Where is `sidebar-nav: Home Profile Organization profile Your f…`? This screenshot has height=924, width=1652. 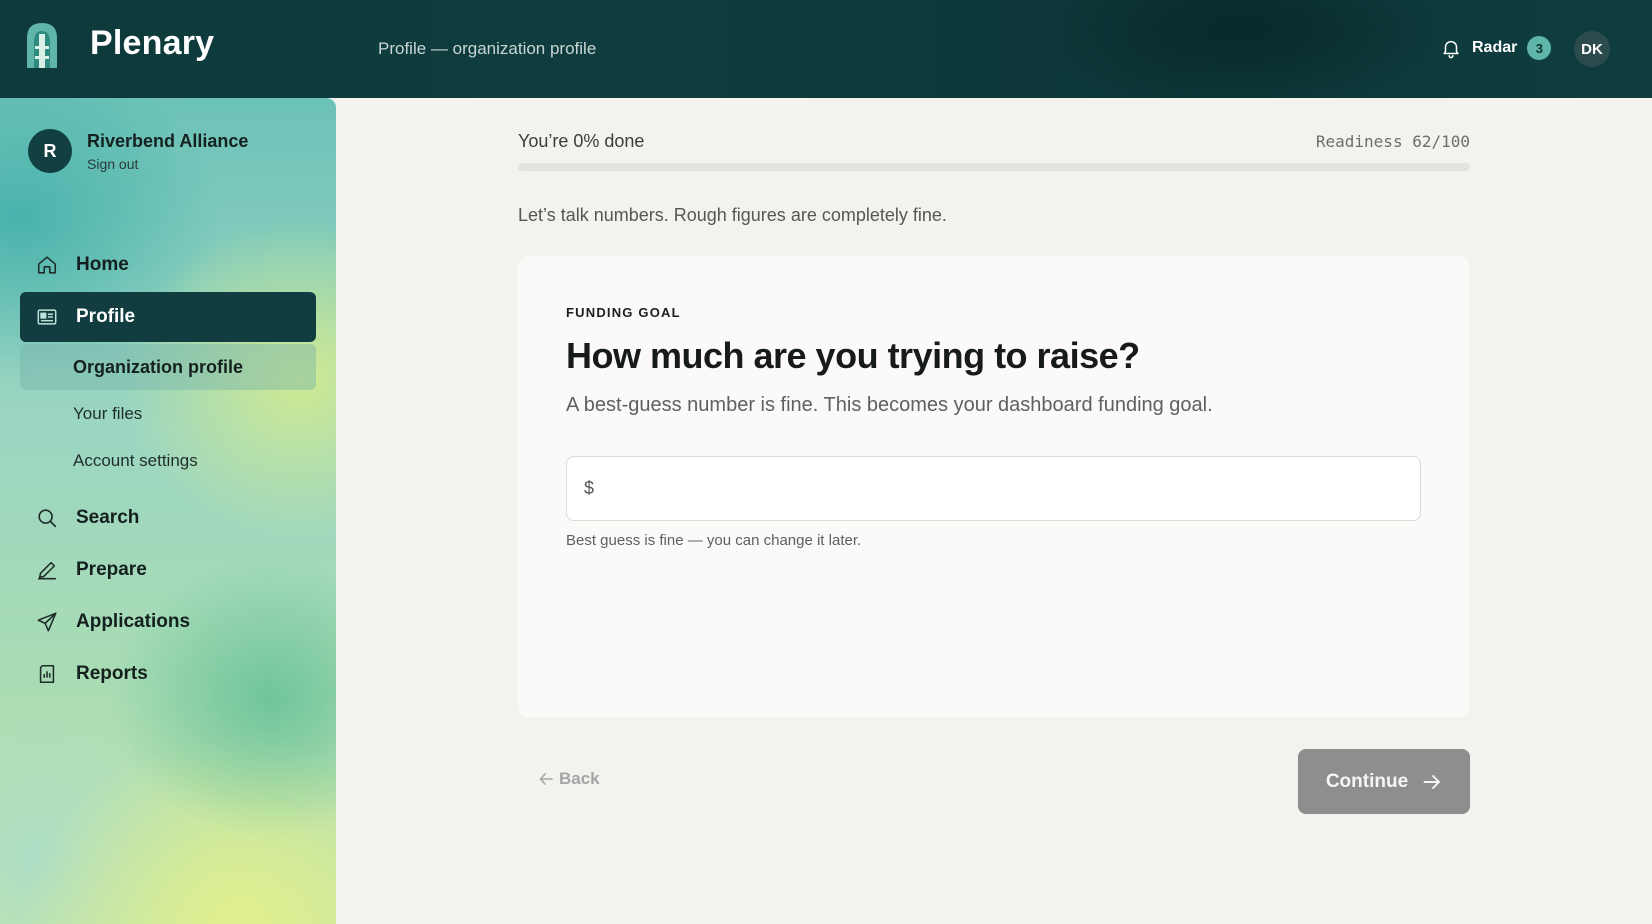 sidebar-nav: Home Profile Organization profile Your f… is located at coordinates (168, 470).